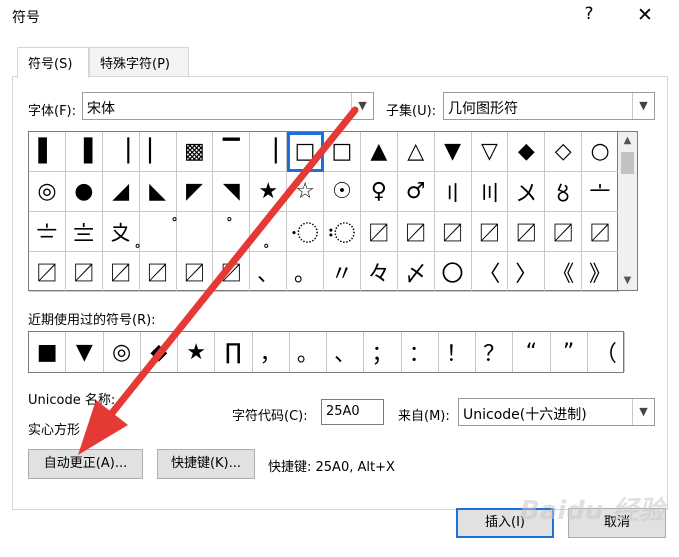 The width and height of the screenshot is (679, 557). I want to click on symbol-cell: 〨, so click(84, 232).